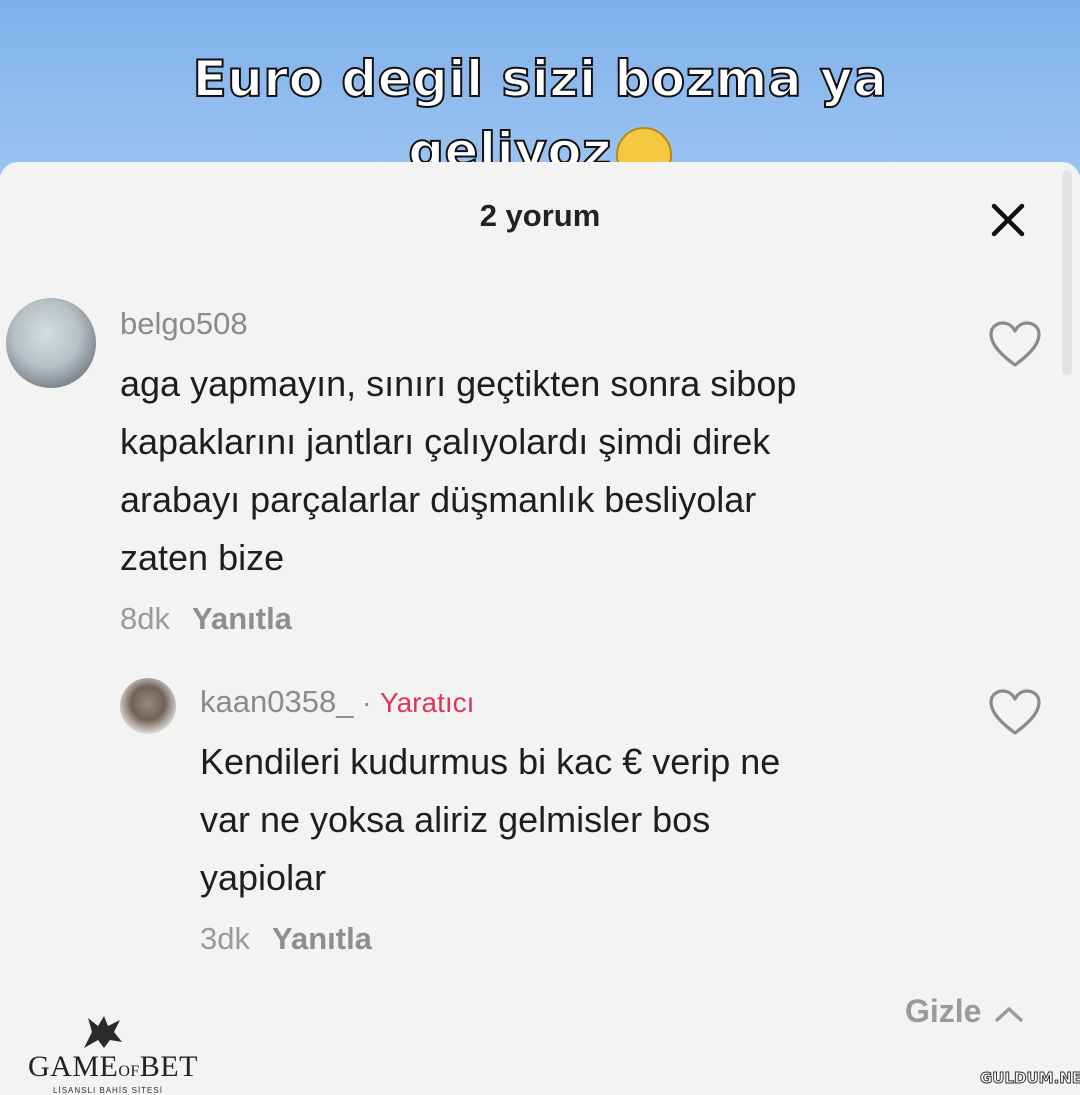 This screenshot has width=1080, height=1095. Describe the element at coordinates (1009, 1014) in the screenshot. I see `chevron-up-icon` at that location.